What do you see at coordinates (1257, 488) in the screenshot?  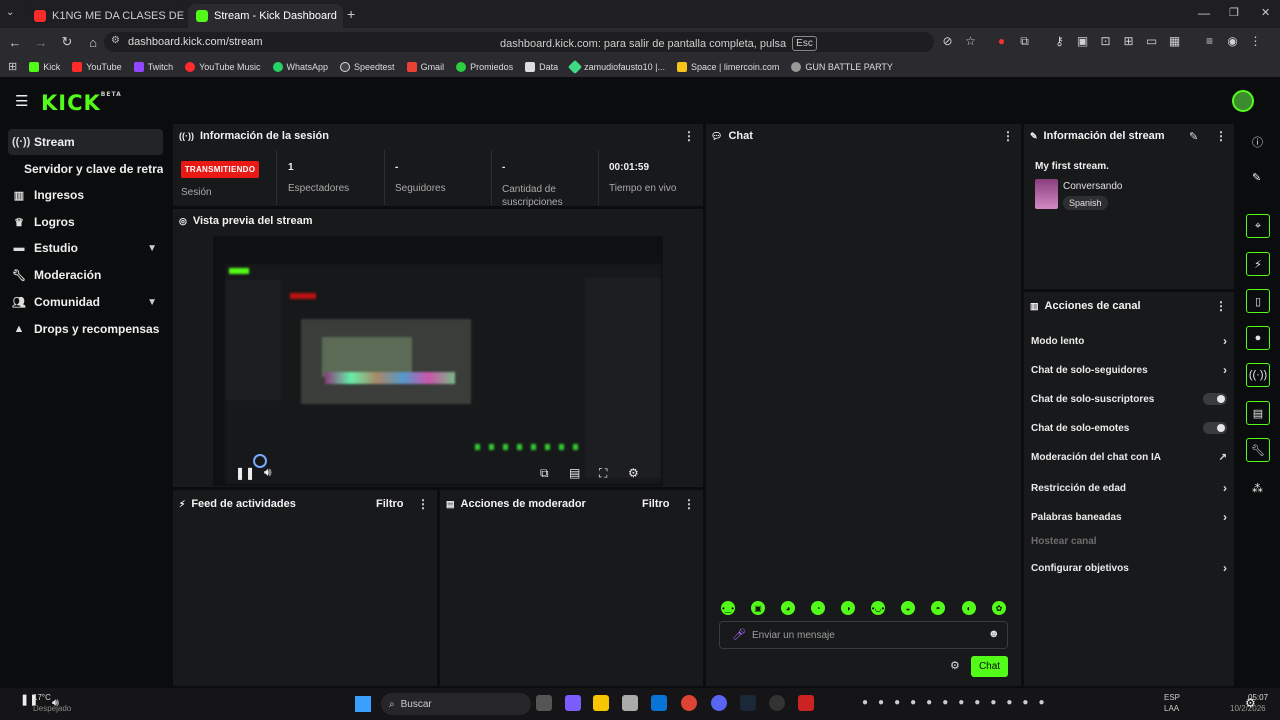 I see `apps-icon: ⁂` at bounding box center [1257, 488].